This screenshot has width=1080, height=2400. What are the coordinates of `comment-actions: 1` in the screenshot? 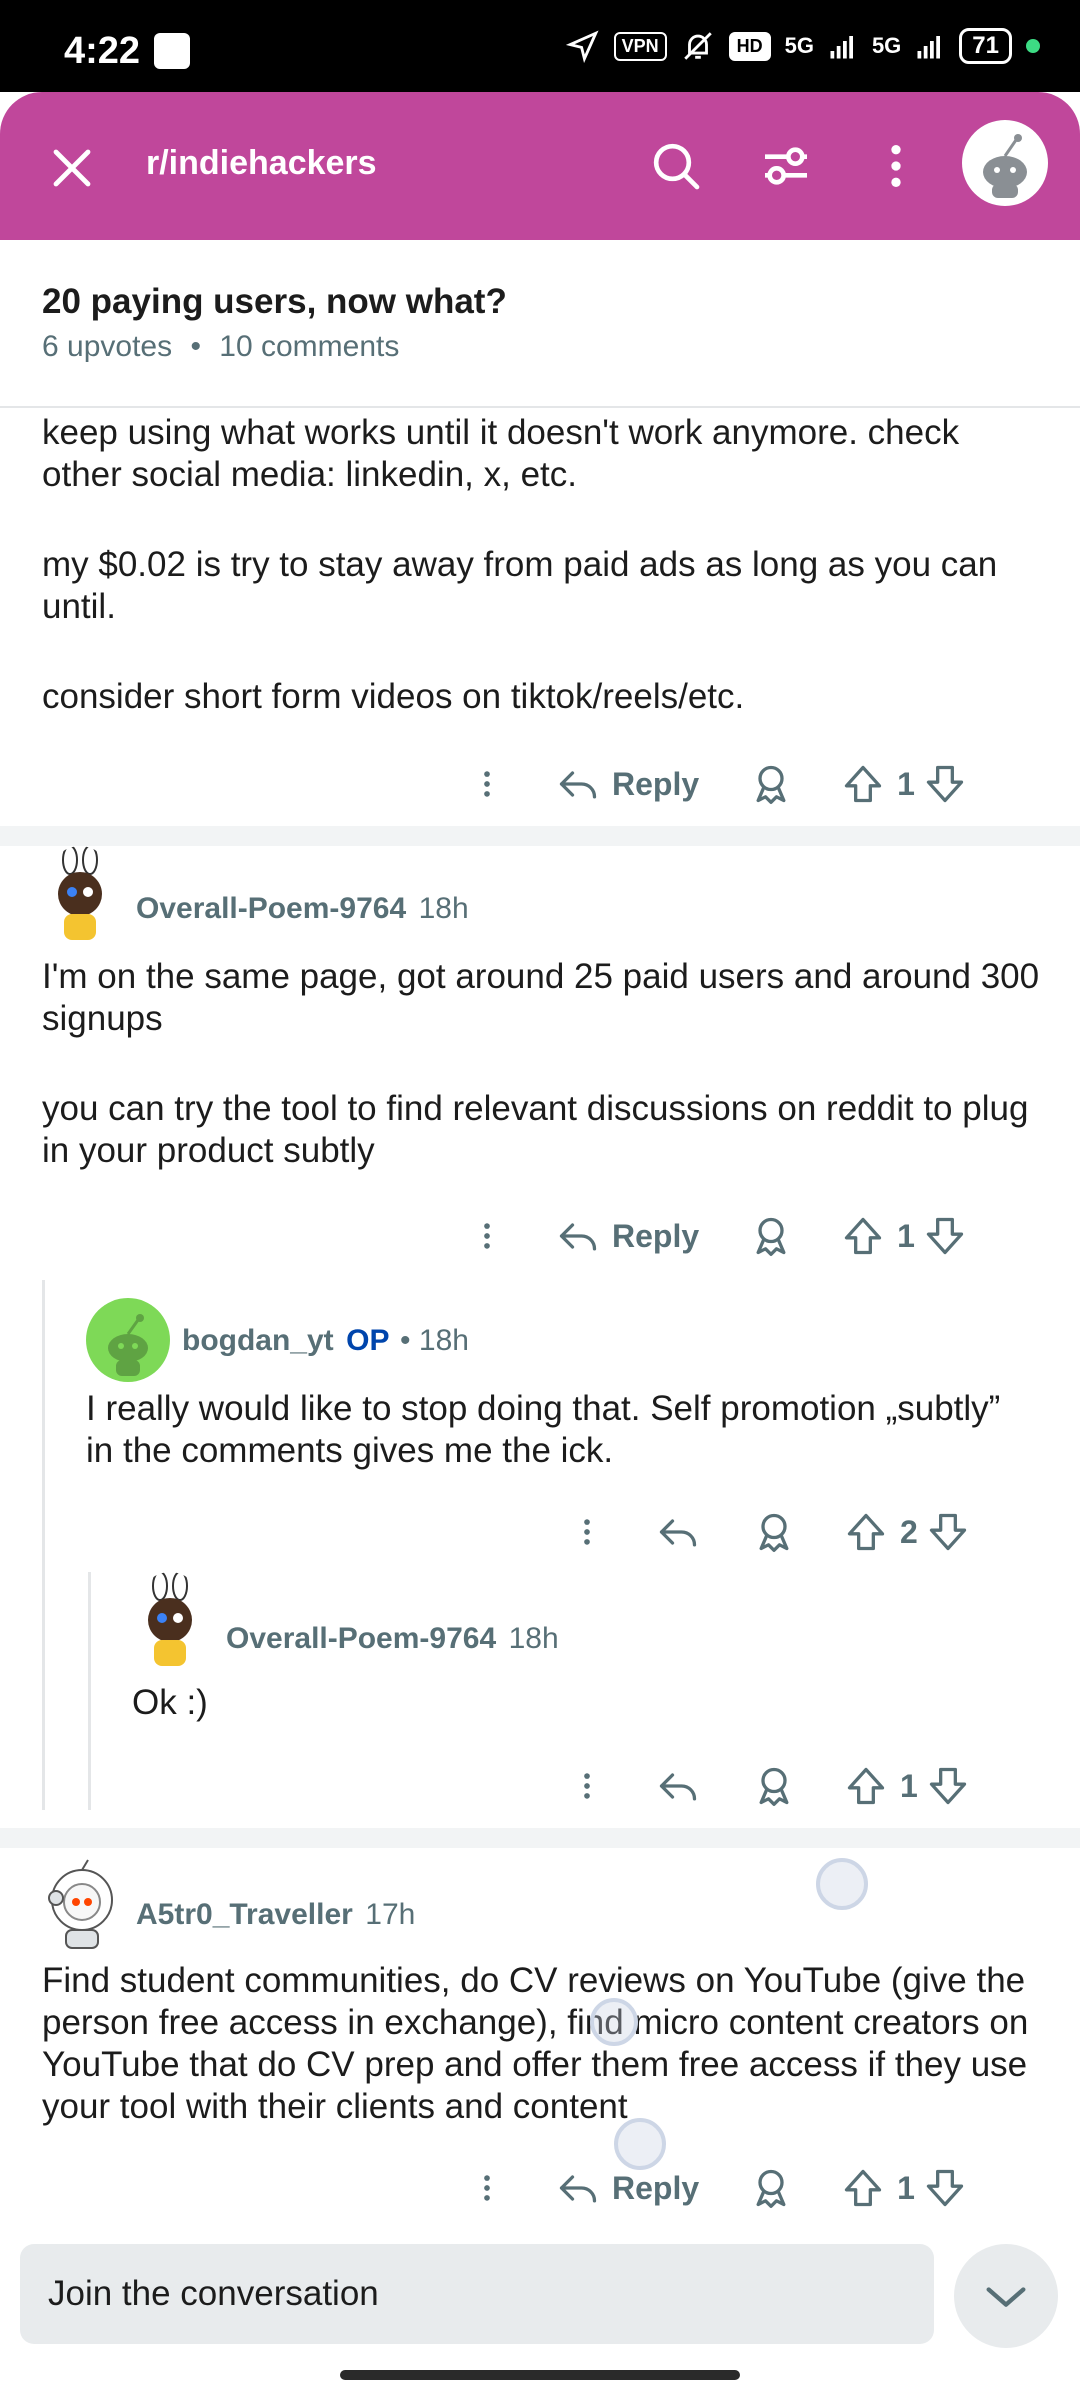 It's located at (770, 1786).